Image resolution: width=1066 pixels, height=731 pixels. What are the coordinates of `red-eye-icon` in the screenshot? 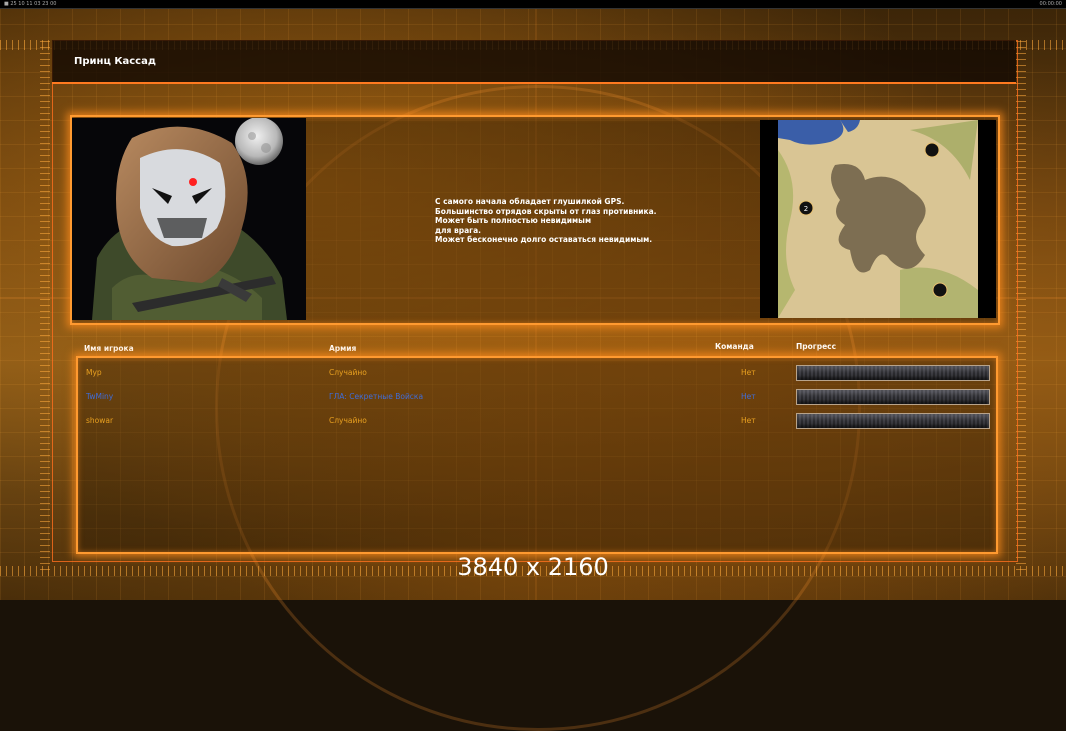 It's located at (193, 182).